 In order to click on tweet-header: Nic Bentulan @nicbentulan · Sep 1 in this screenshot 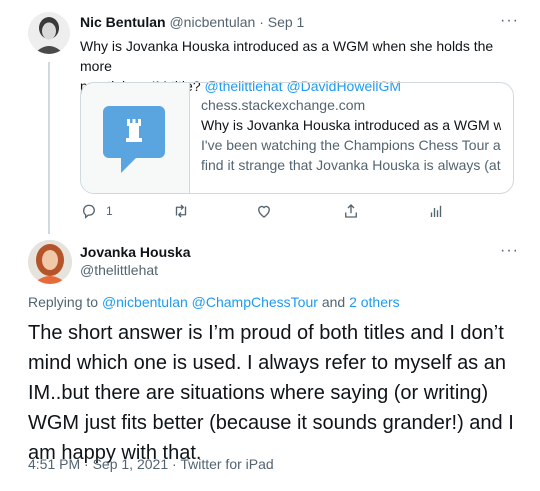, I will do `click(192, 22)`.